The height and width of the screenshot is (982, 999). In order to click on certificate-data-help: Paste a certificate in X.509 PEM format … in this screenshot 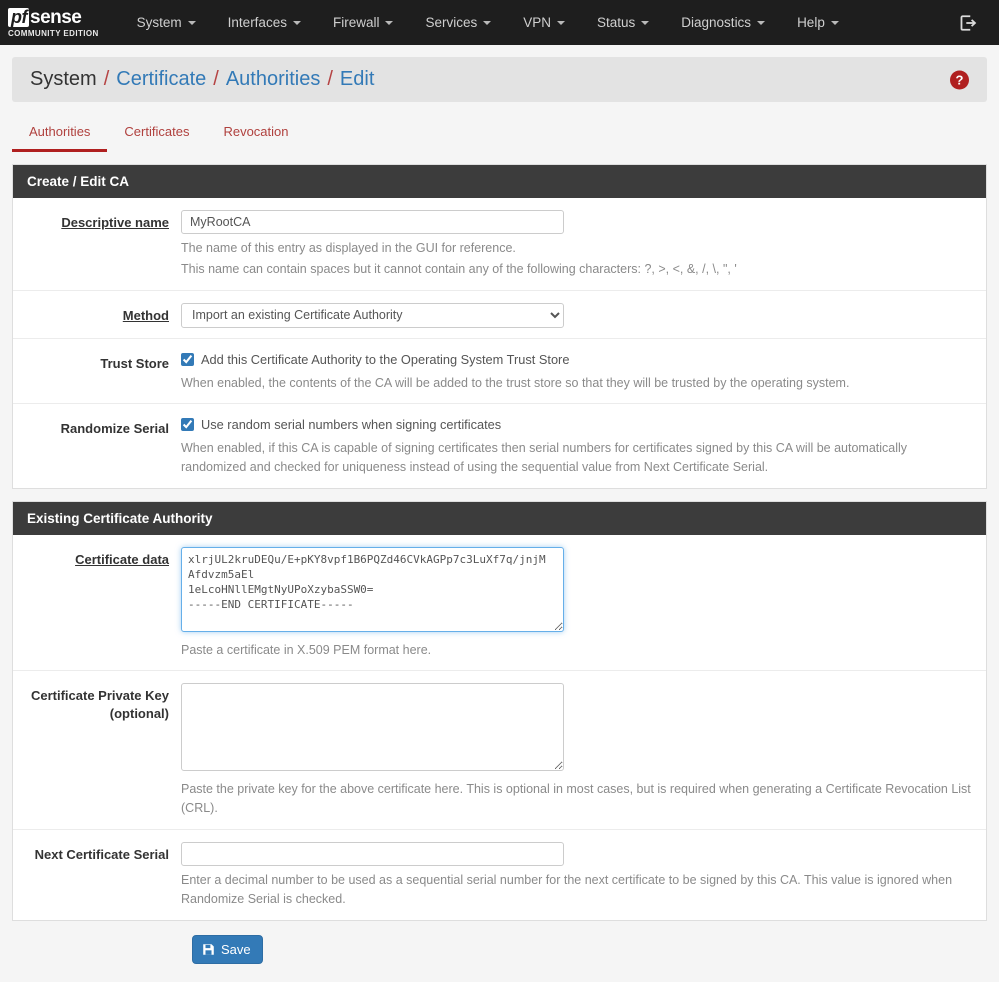, I will do `click(306, 649)`.